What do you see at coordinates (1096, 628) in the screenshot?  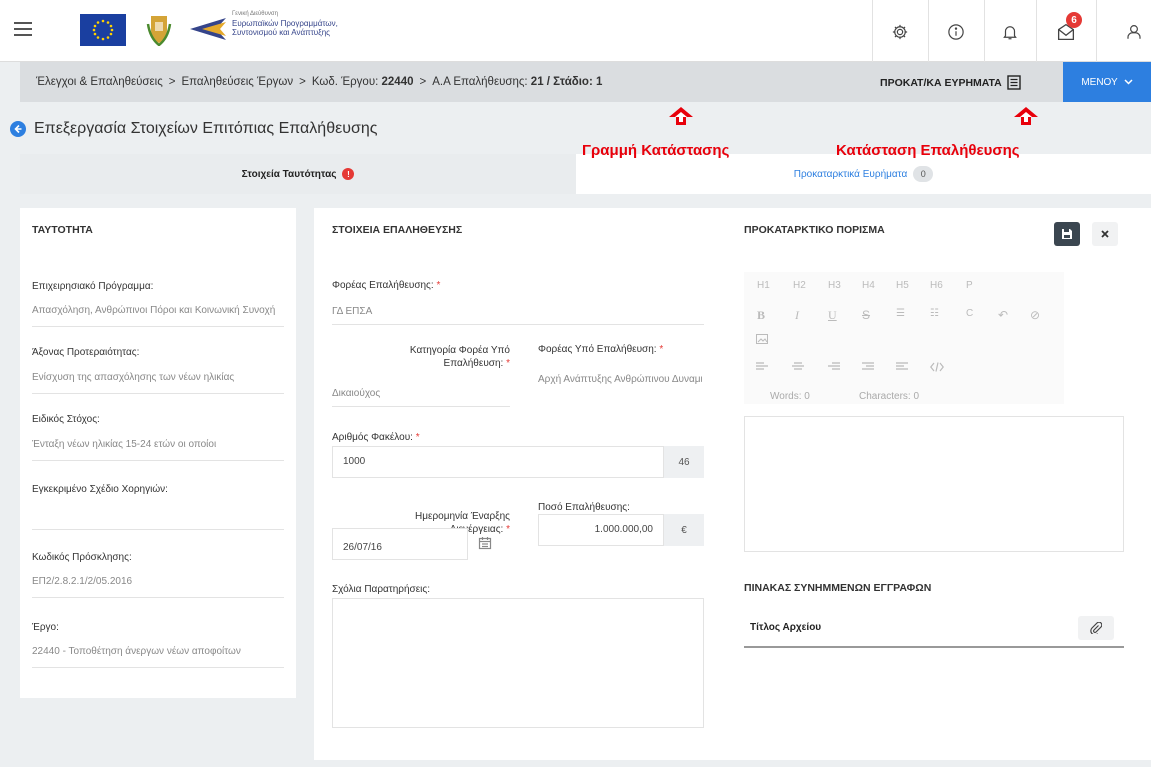 I see `attach-file-button` at bounding box center [1096, 628].